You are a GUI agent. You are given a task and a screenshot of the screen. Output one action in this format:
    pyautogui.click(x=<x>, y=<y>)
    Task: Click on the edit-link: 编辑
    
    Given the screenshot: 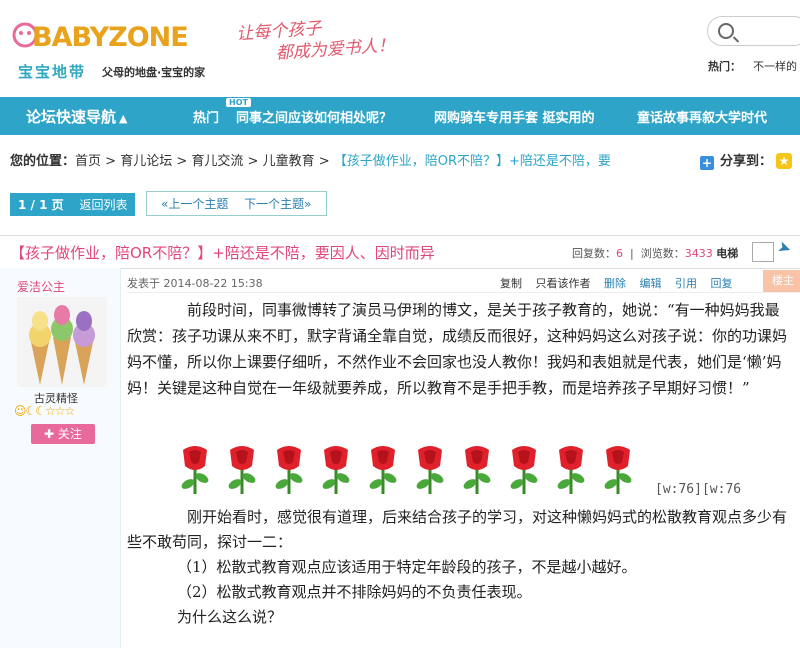 What is the action you would take?
    pyautogui.click(x=651, y=283)
    